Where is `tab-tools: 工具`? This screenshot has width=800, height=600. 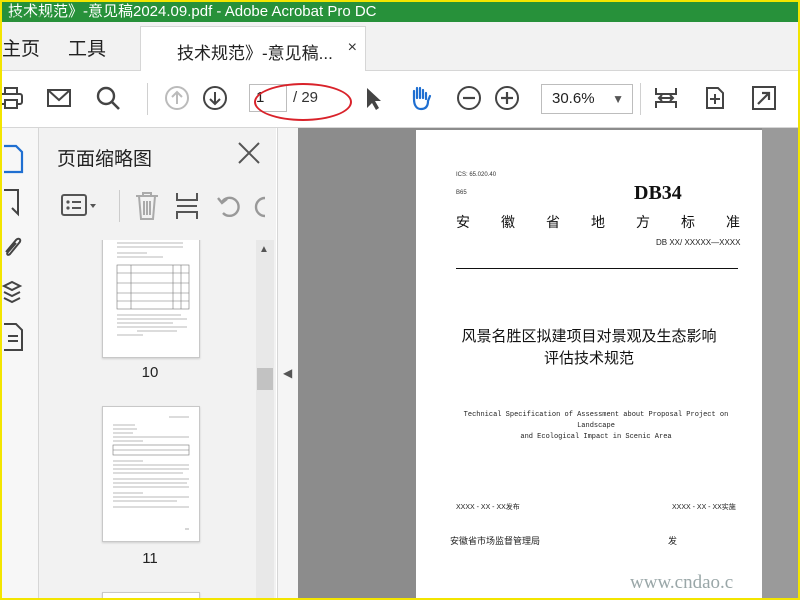
tab-tools: 工具 is located at coordinates (87, 47).